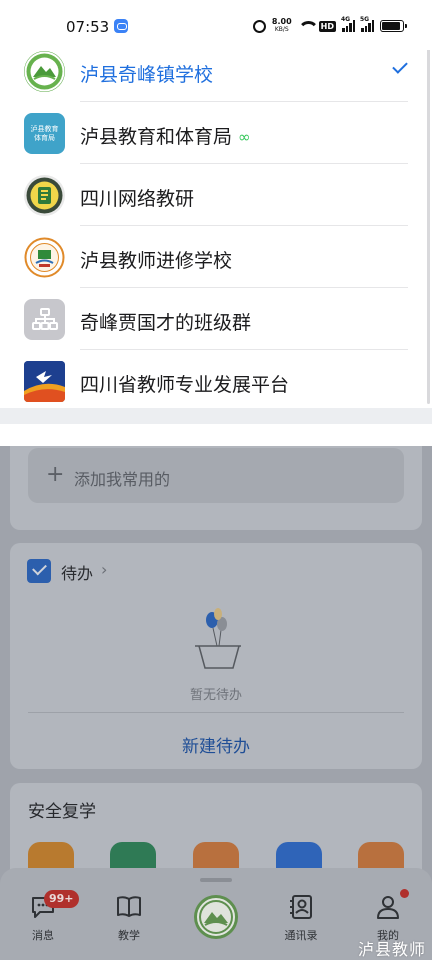  What do you see at coordinates (216, 917) in the screenshot?
I see `home-logo-icon` at bounding box center [216, 917].